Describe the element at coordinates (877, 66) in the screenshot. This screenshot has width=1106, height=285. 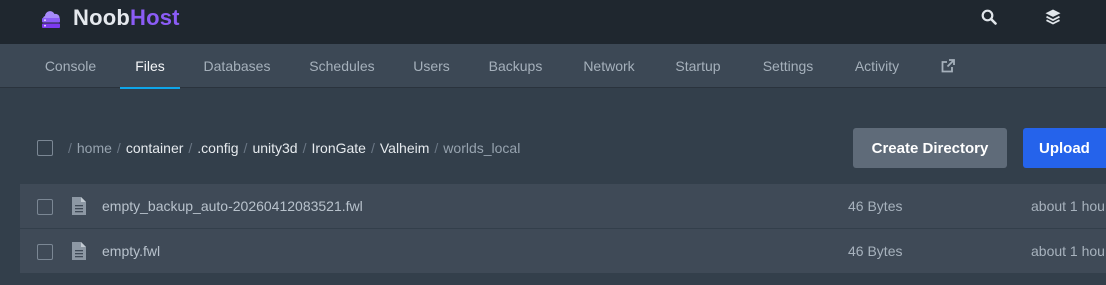
I see `tab-activity: Activity` at that location.